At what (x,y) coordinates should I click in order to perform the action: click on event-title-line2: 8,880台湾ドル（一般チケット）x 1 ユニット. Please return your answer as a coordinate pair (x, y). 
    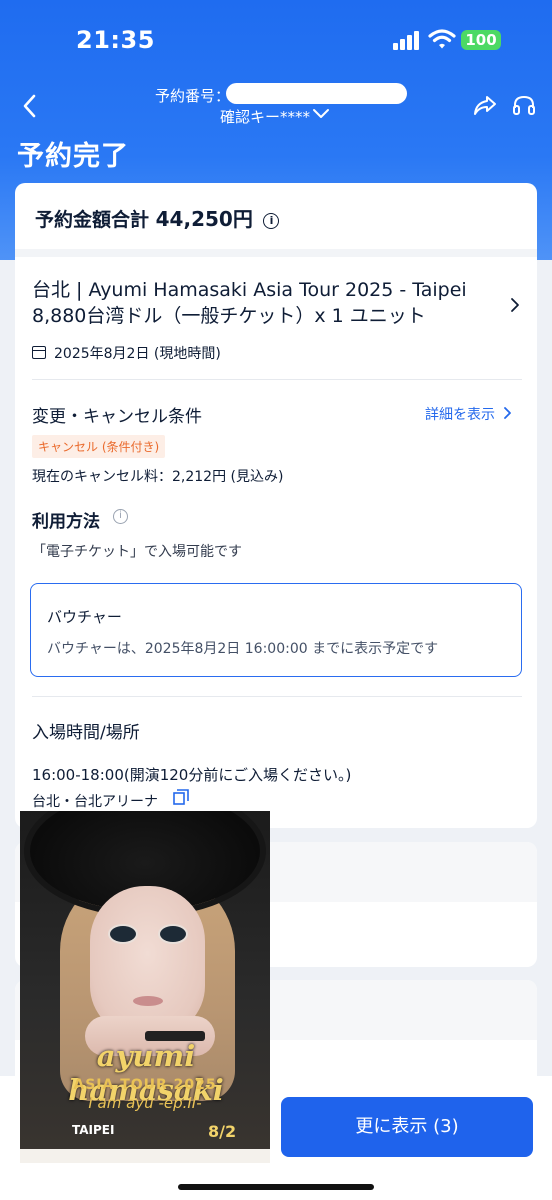
    Looking at the image, I should click on (229, 316).